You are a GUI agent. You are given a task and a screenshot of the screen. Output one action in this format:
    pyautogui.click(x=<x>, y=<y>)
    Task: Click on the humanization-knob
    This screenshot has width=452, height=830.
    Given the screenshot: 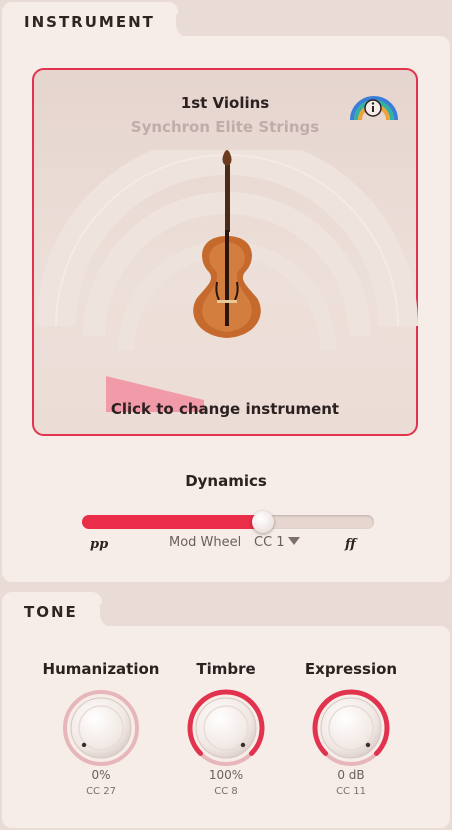 What is the action you would take?
    pyautogui.click(x=101, y=728)
    